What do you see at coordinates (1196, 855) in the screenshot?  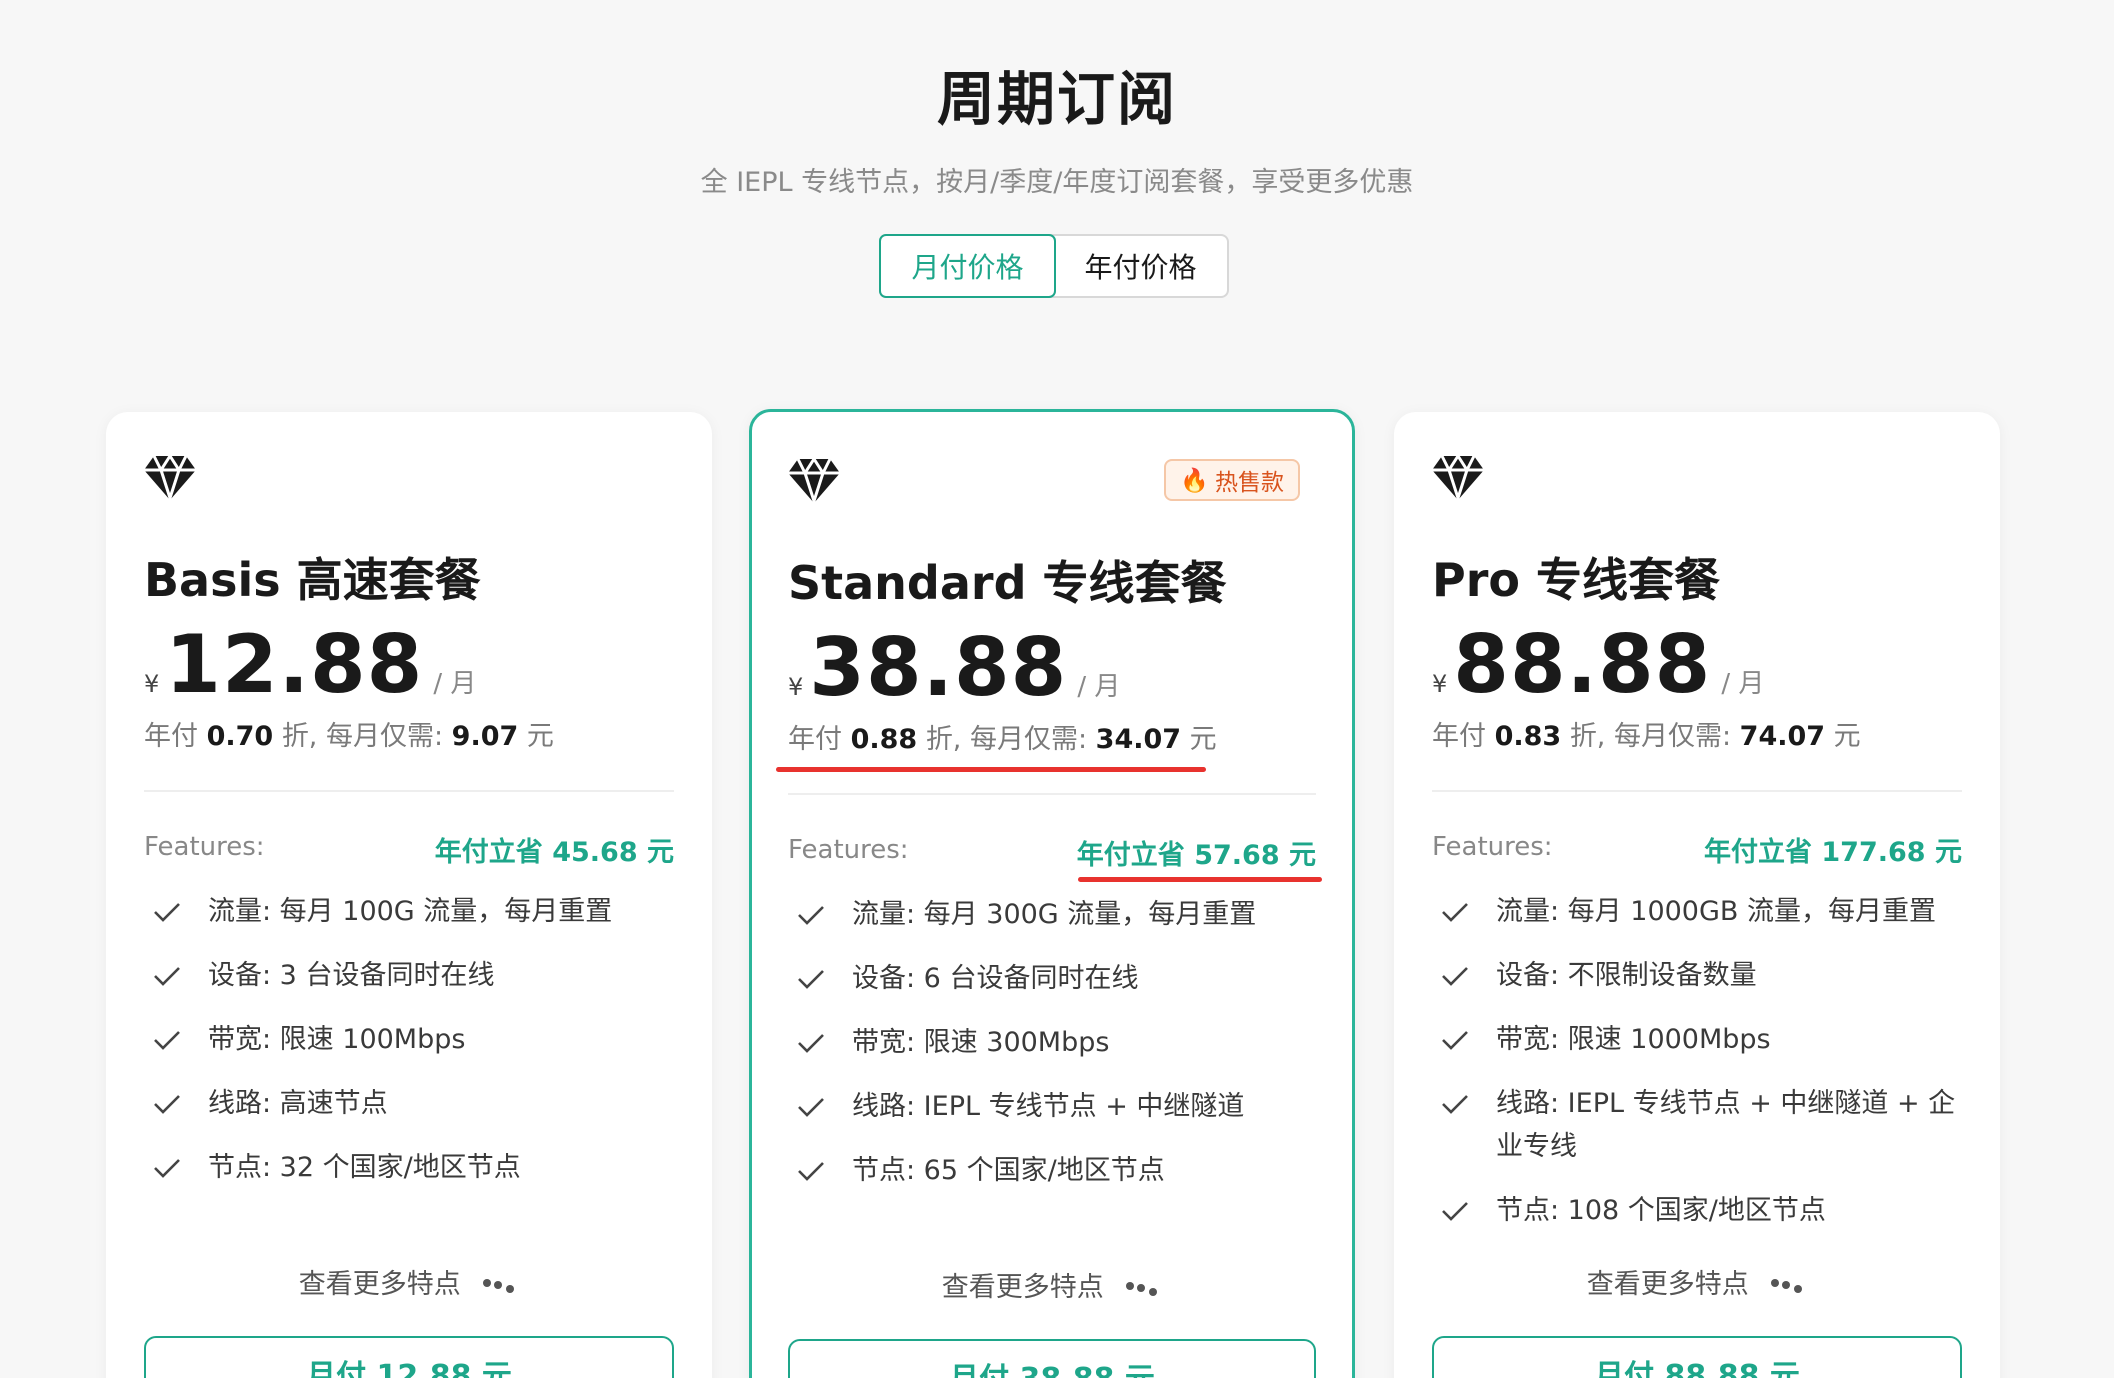 I see `annual-save-note: 年付立省 57.68 元` at bounding box center [1196, 855].